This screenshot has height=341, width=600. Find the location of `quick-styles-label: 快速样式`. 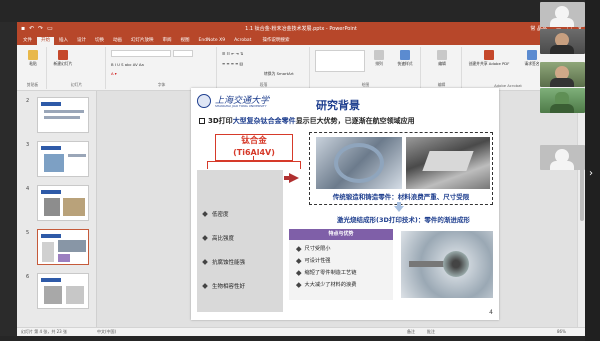

quick-styles-label: 快速样式 is located at coordinates (405, 63).